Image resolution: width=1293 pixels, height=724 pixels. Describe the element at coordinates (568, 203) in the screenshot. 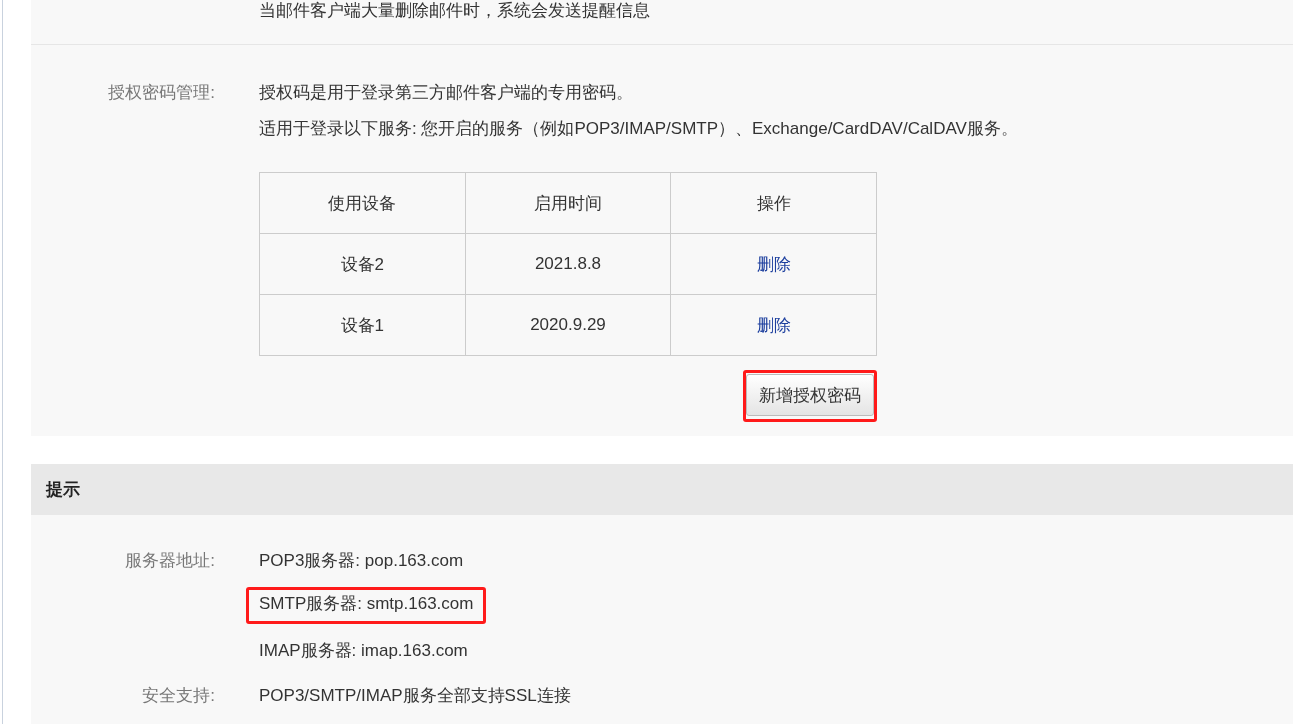

I see `table-header-cell: 启用时间` at that location.